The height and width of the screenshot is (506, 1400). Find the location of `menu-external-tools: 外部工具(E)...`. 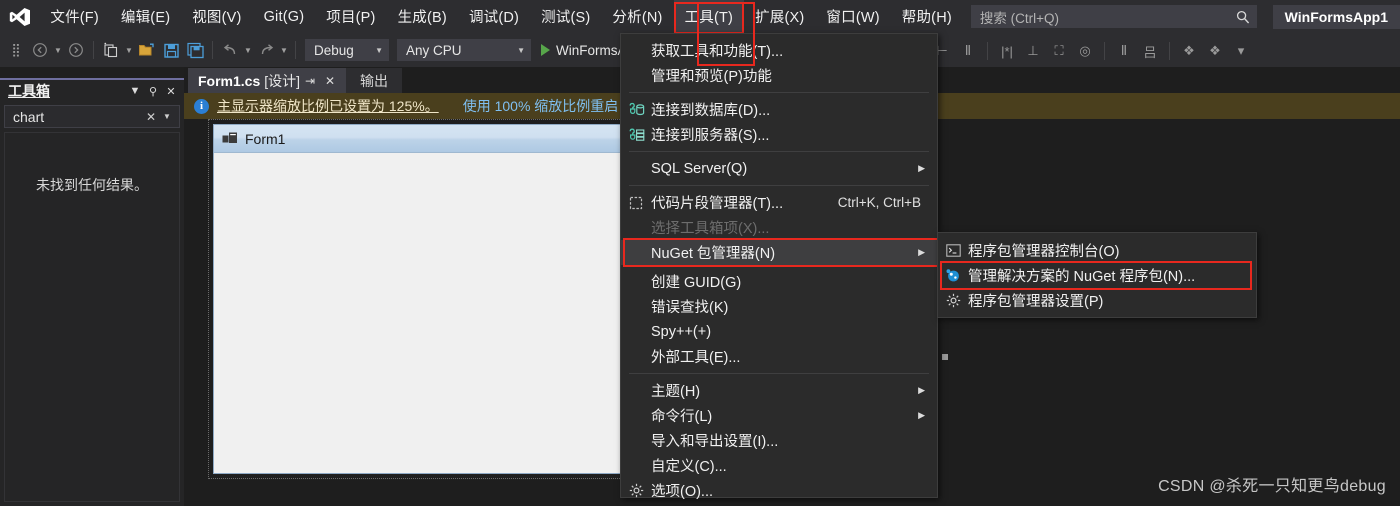

menu-external-tools: 外部工具(E)... is located at coordinates (779, 356).